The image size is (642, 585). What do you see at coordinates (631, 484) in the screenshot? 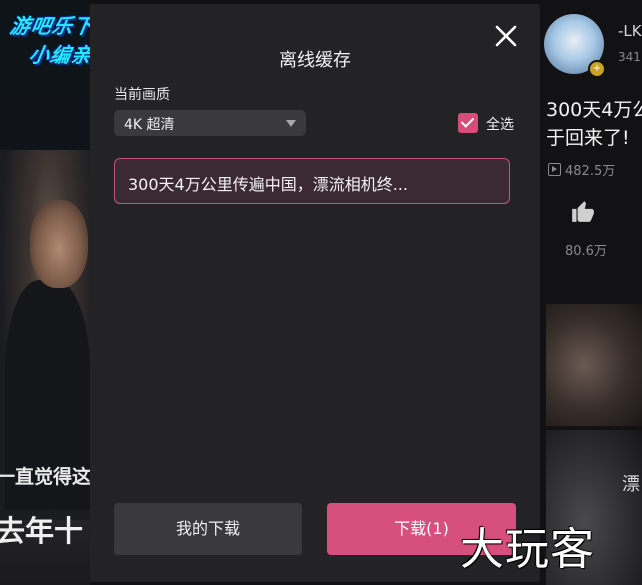
I see `thumbnail-text: 漂` at bounding box center [631, 484].